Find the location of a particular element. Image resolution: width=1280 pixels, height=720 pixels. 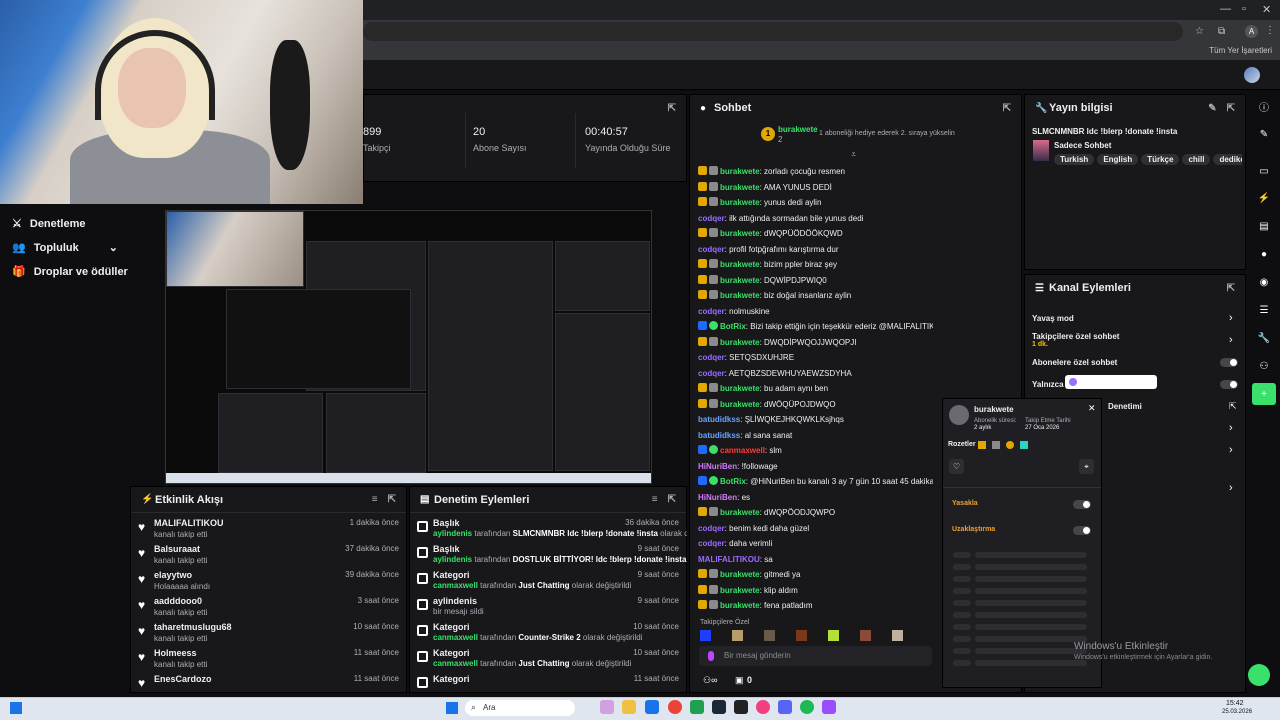

subs-chat-toggle is located at coordinates (1229, 362).